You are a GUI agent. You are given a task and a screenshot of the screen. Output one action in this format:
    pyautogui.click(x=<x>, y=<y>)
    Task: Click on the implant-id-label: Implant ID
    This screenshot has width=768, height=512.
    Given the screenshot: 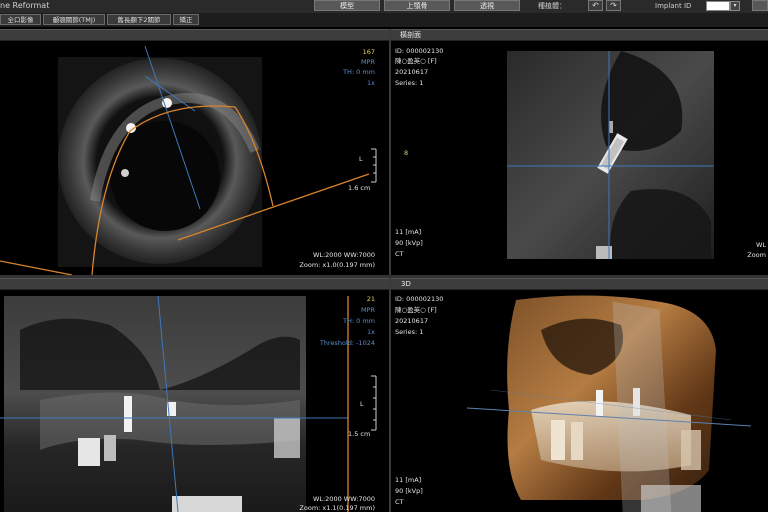 What is the action you would take?
    pyautogui.click(x=673, y=6)
    